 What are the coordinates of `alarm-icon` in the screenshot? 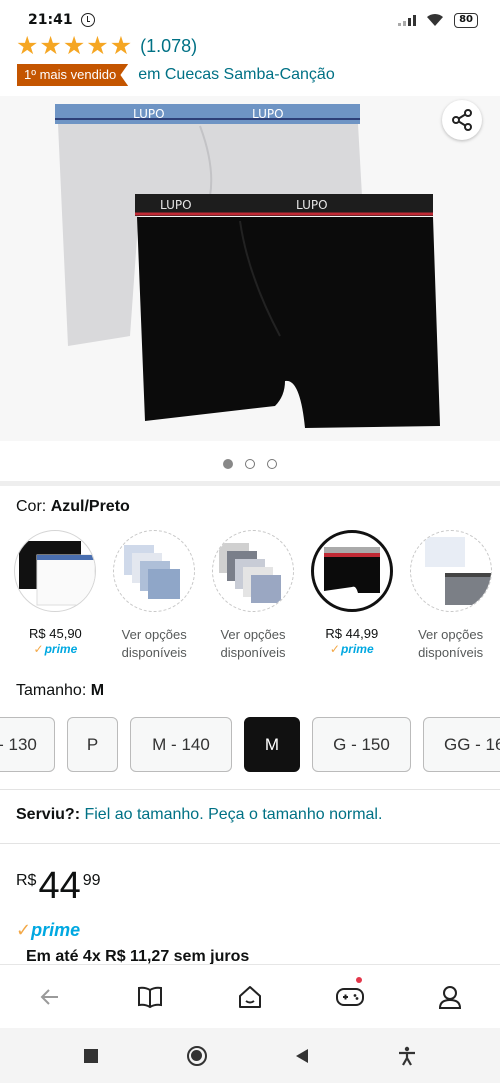 It's located at (87, 20).